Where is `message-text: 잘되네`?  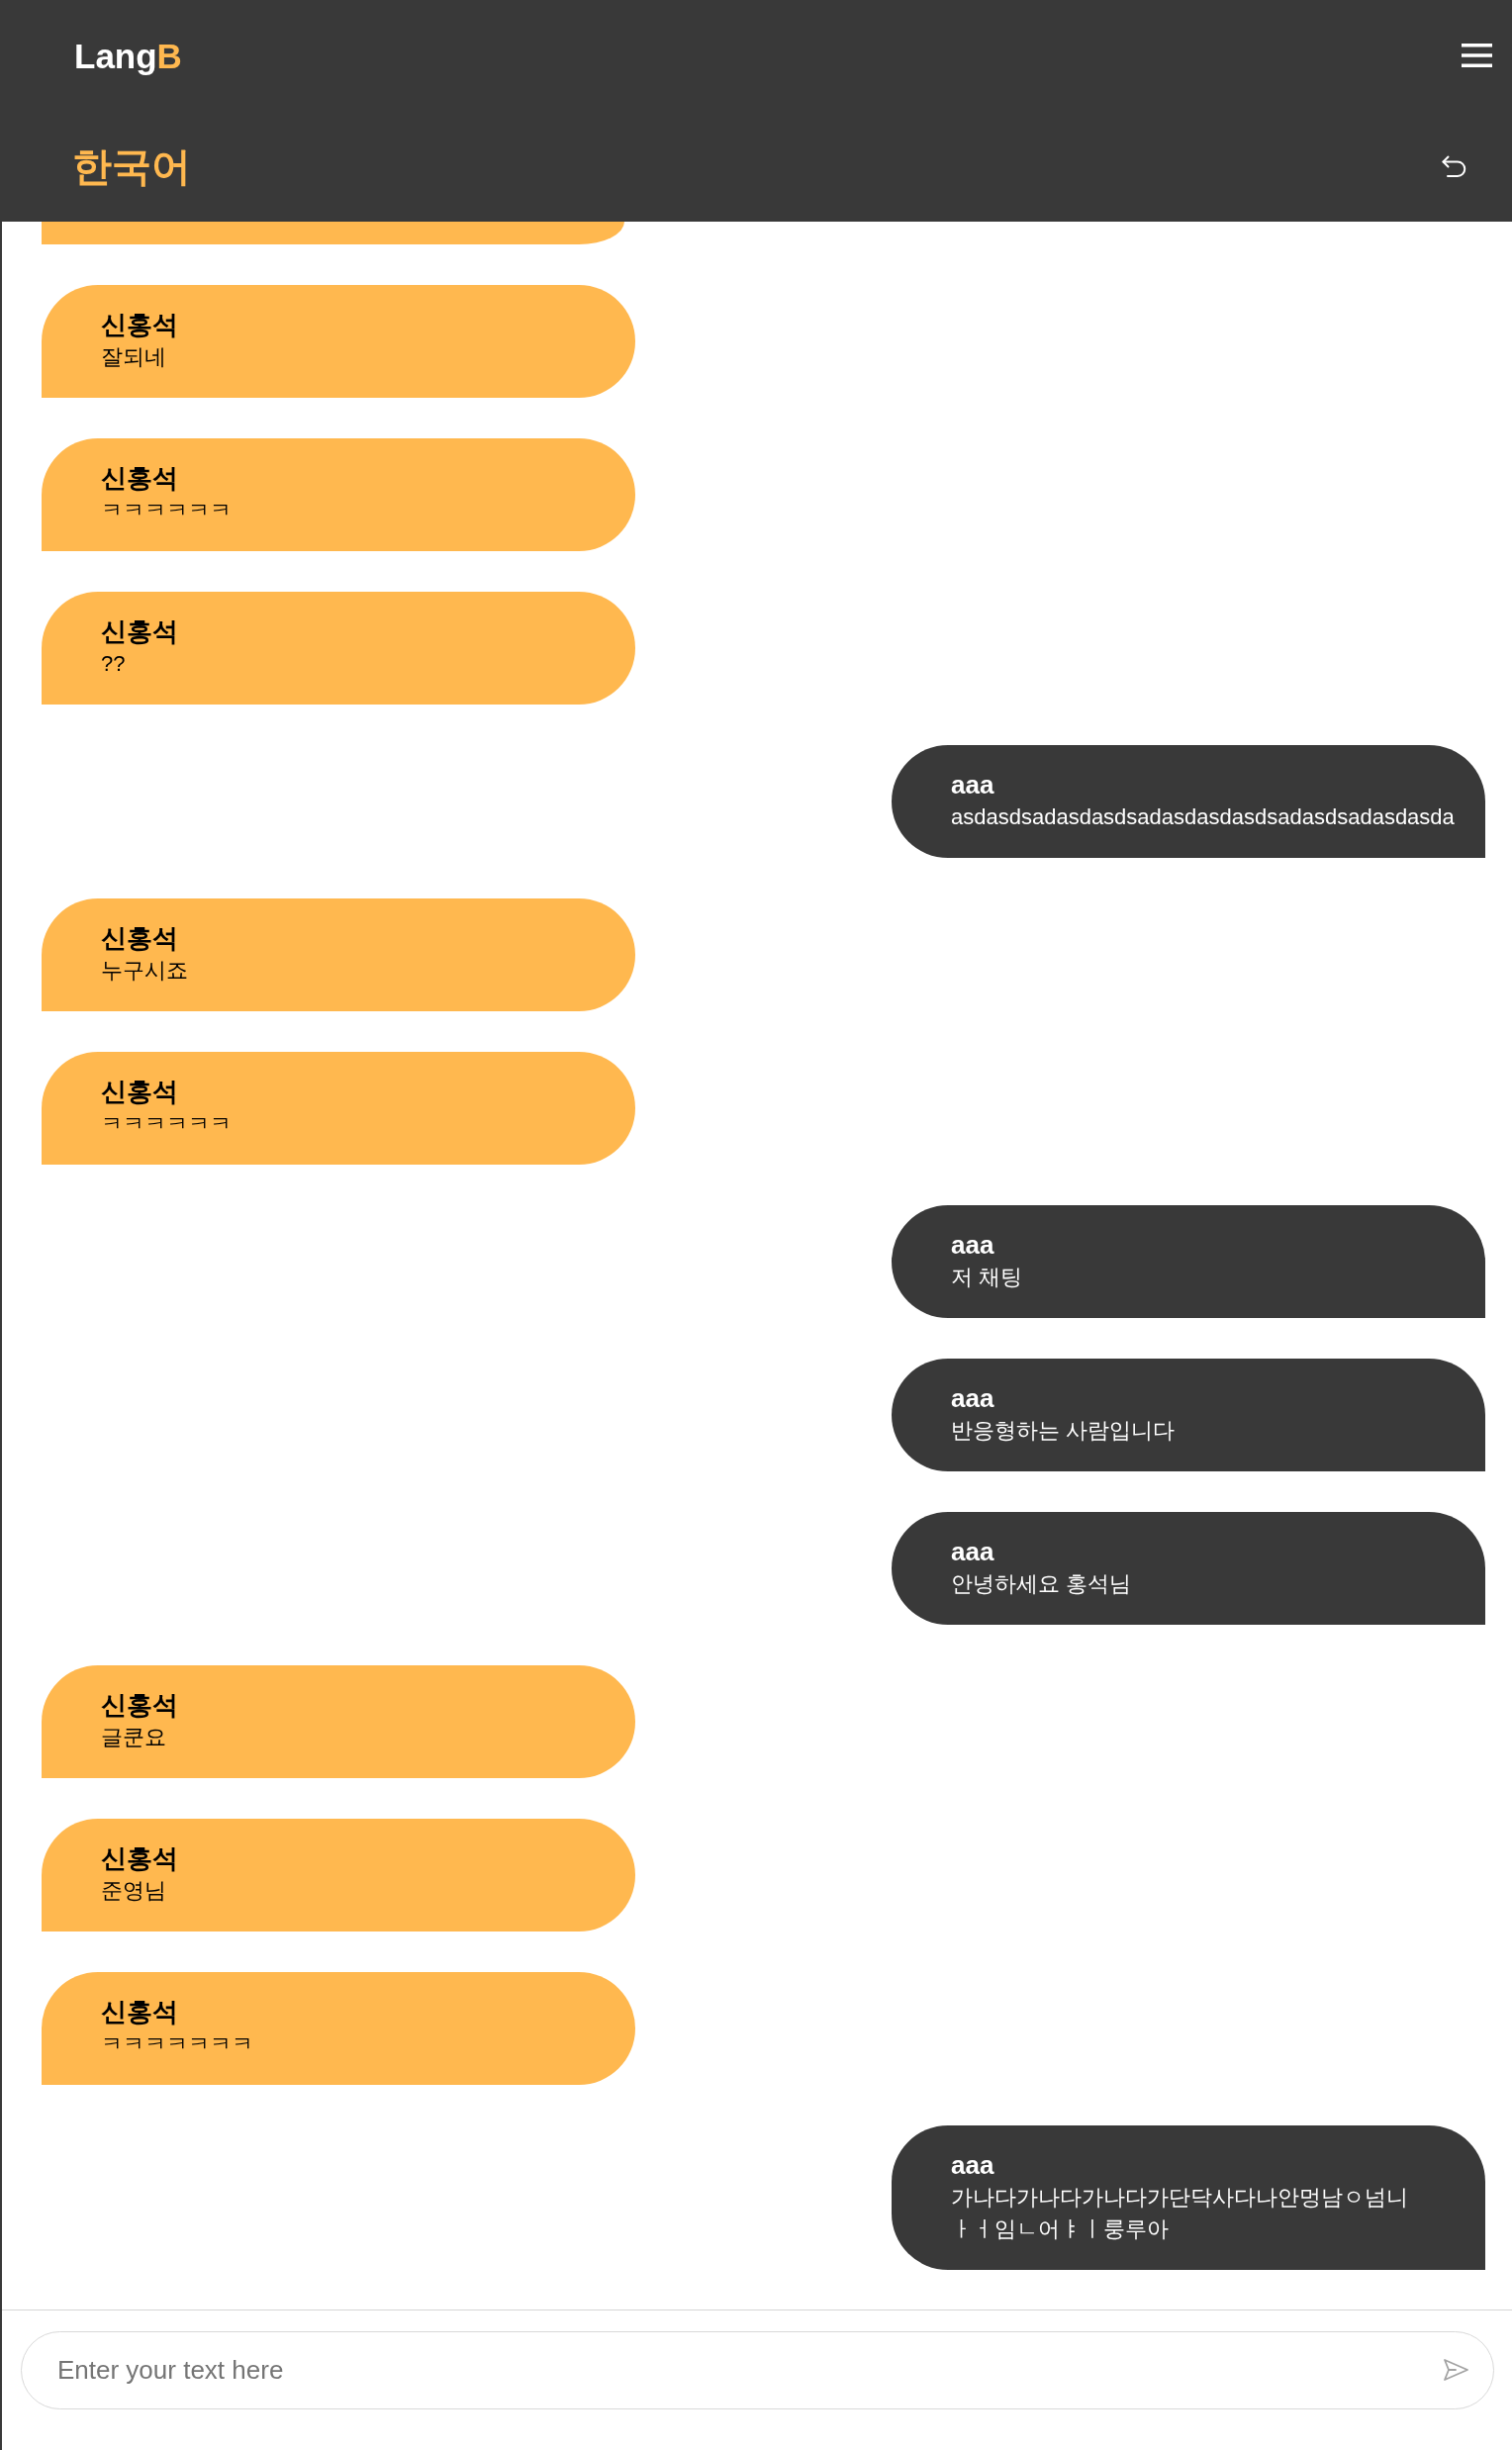
message-text: 잘되네 is located at coordinates (134, 357).